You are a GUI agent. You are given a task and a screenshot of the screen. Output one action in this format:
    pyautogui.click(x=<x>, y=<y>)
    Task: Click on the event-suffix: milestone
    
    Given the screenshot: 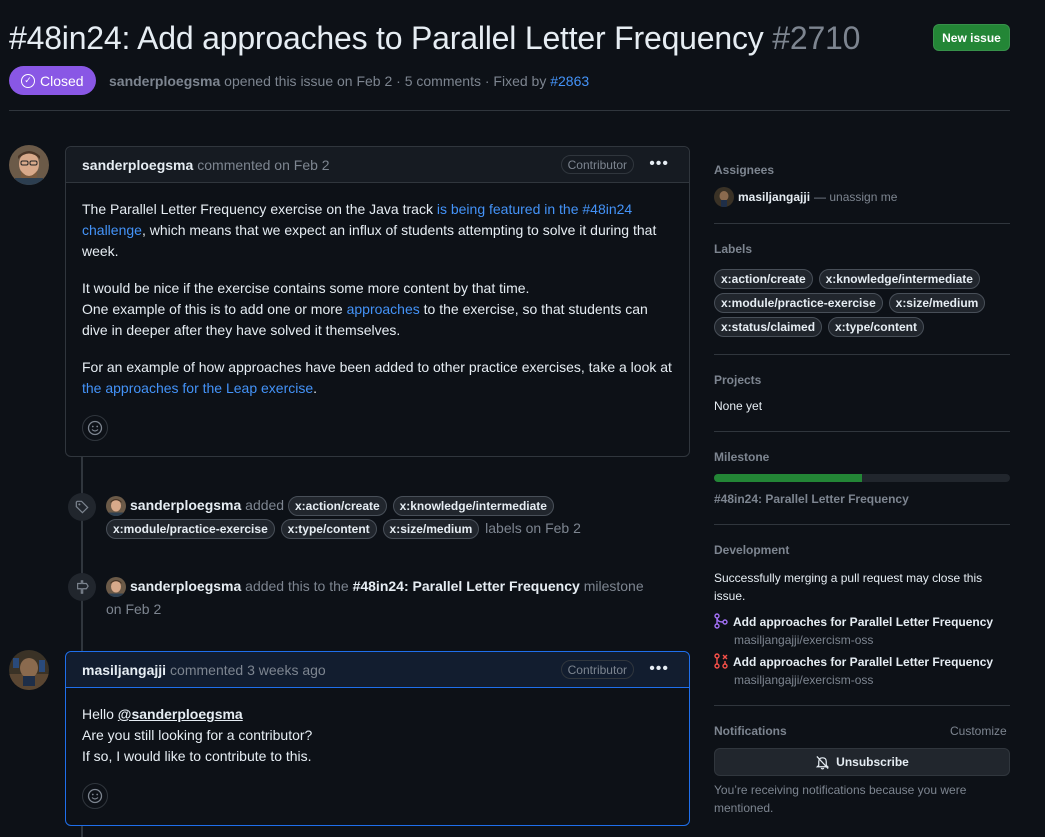 What is the action you would take?
    pyautogui.click(x=613, y=586)
    